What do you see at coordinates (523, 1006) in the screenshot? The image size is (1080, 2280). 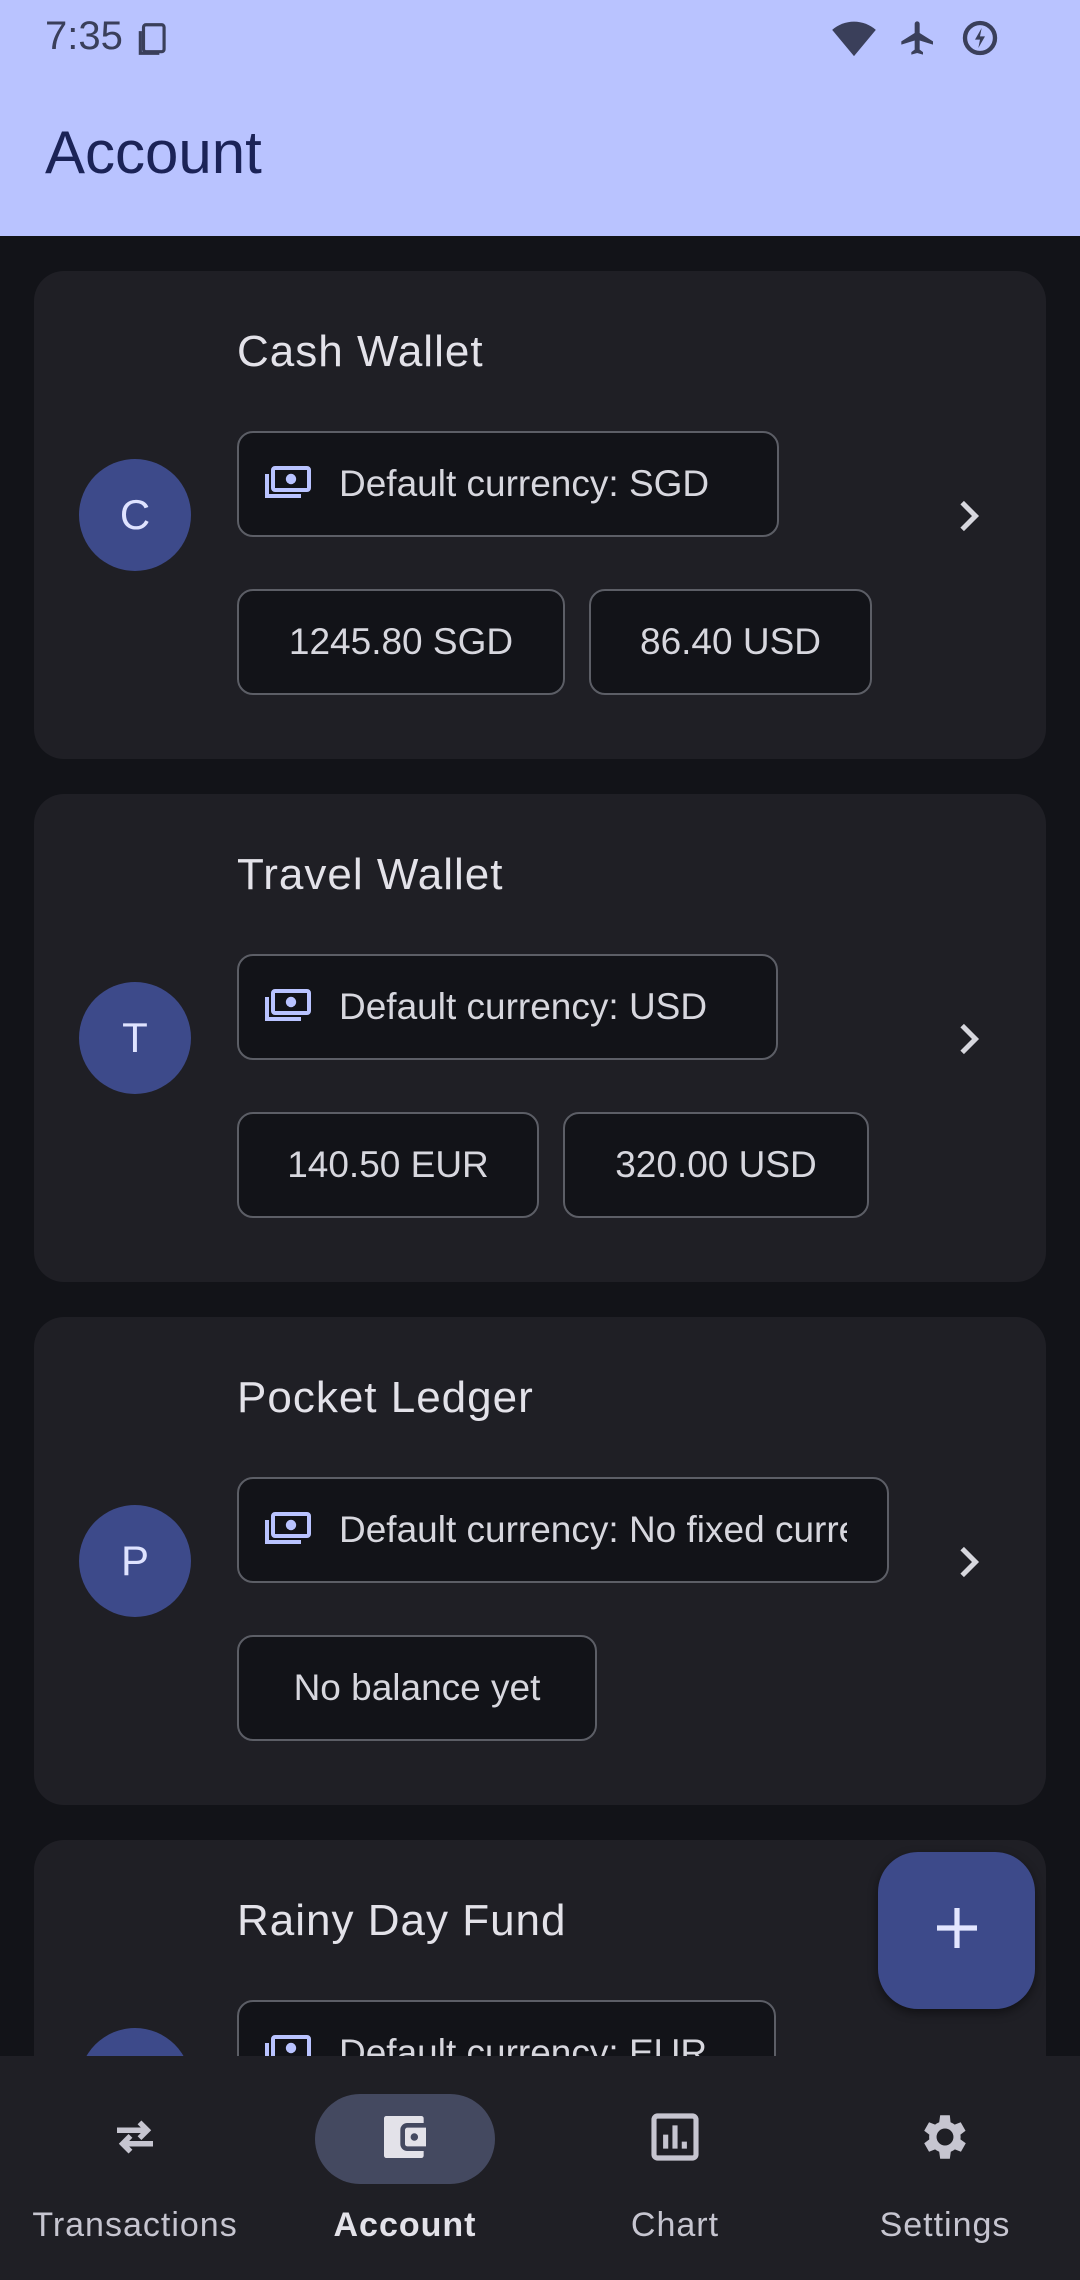 I see `default-currency-label: Default currency: USD` at bounding box center [523, 1006].